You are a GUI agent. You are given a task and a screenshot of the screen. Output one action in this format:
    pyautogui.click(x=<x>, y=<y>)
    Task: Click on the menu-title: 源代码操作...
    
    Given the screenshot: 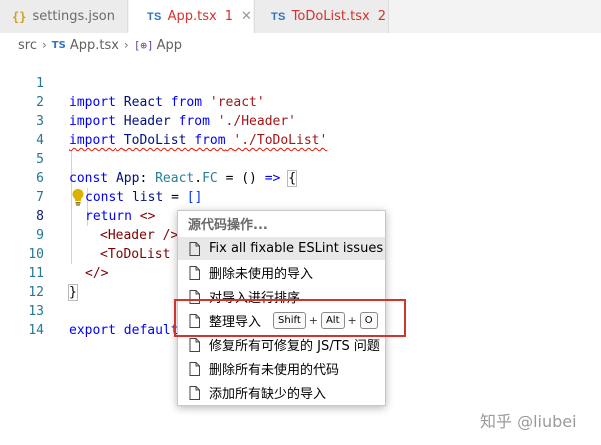 What is the action you would take?
    pyautogui.click(x=228, y=225)
    